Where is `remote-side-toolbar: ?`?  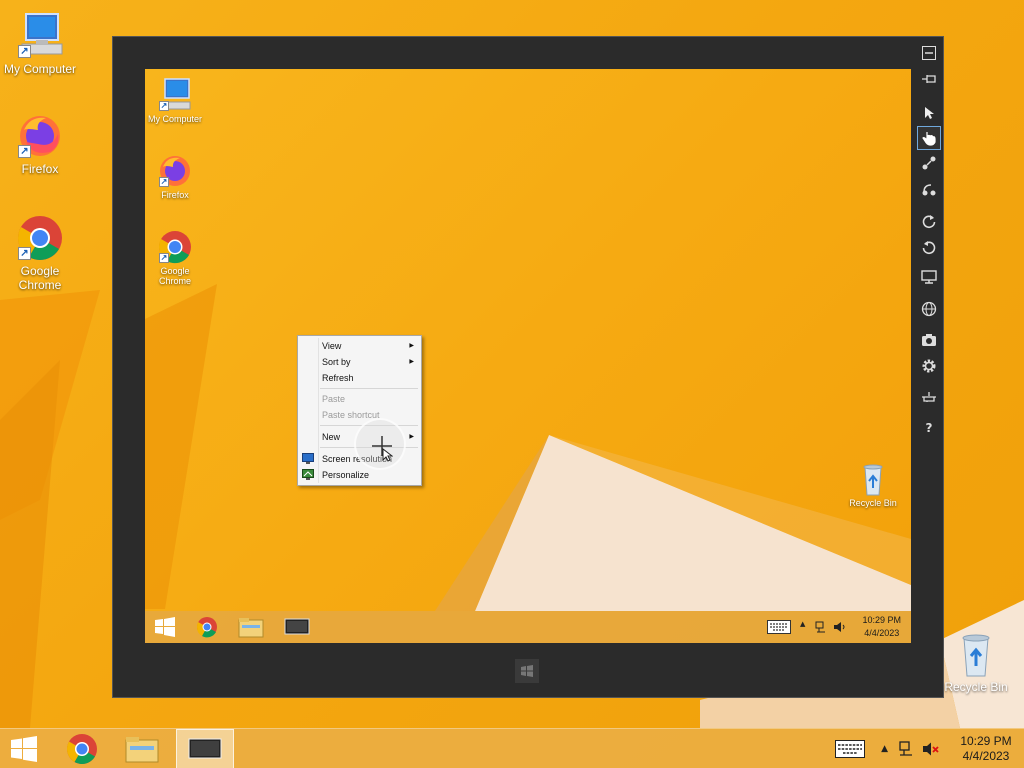 remote-side-toolbar: ? is located at coordinates (929, 368).